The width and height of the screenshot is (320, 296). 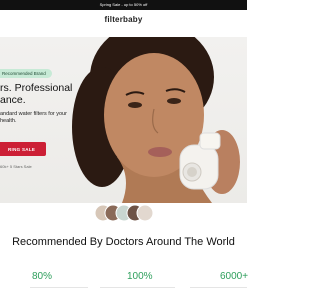 I want to click on recommended-brand-badge: Recommended Brand, so click(x=26, y=73).